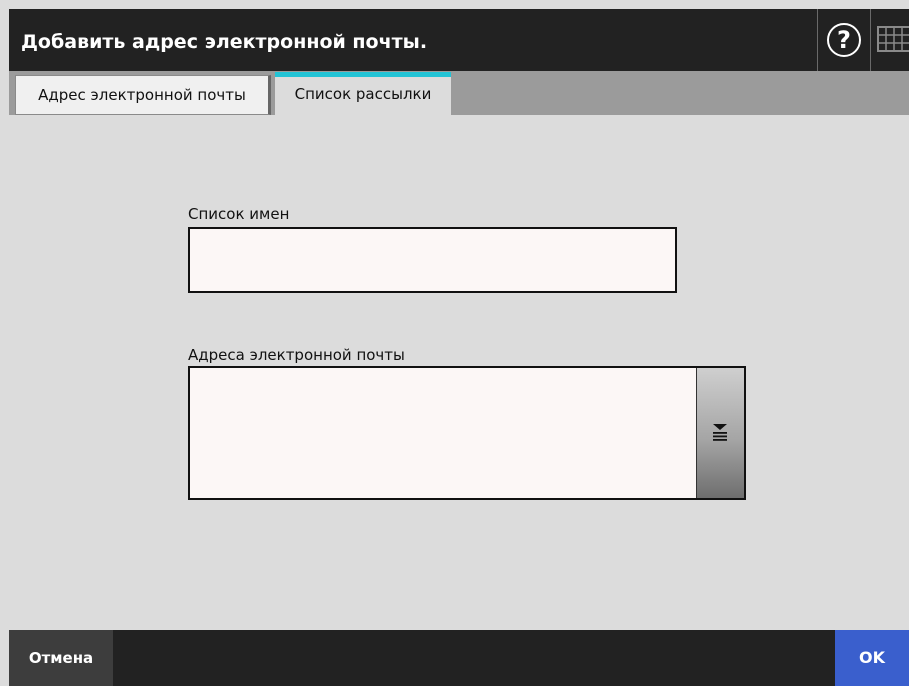  I want to click on footer-bar: Отмена OK, so click(459, 658).